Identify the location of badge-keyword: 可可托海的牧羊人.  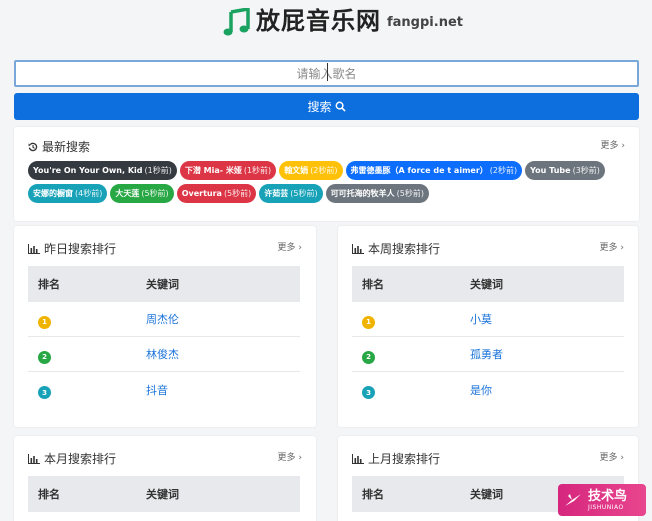
(362, 193).